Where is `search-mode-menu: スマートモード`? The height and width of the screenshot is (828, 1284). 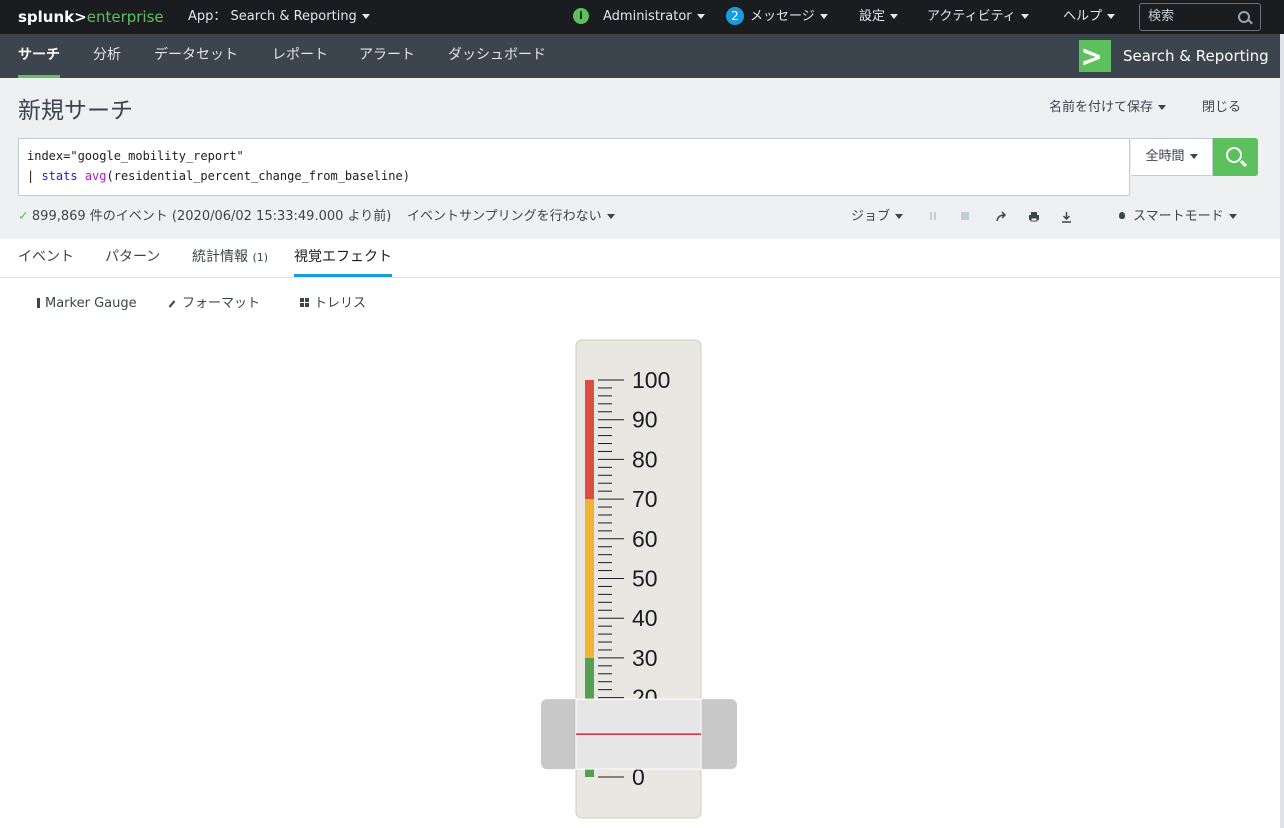
search-mode-menu: スマートモード is located at coordinates (1178, 217).